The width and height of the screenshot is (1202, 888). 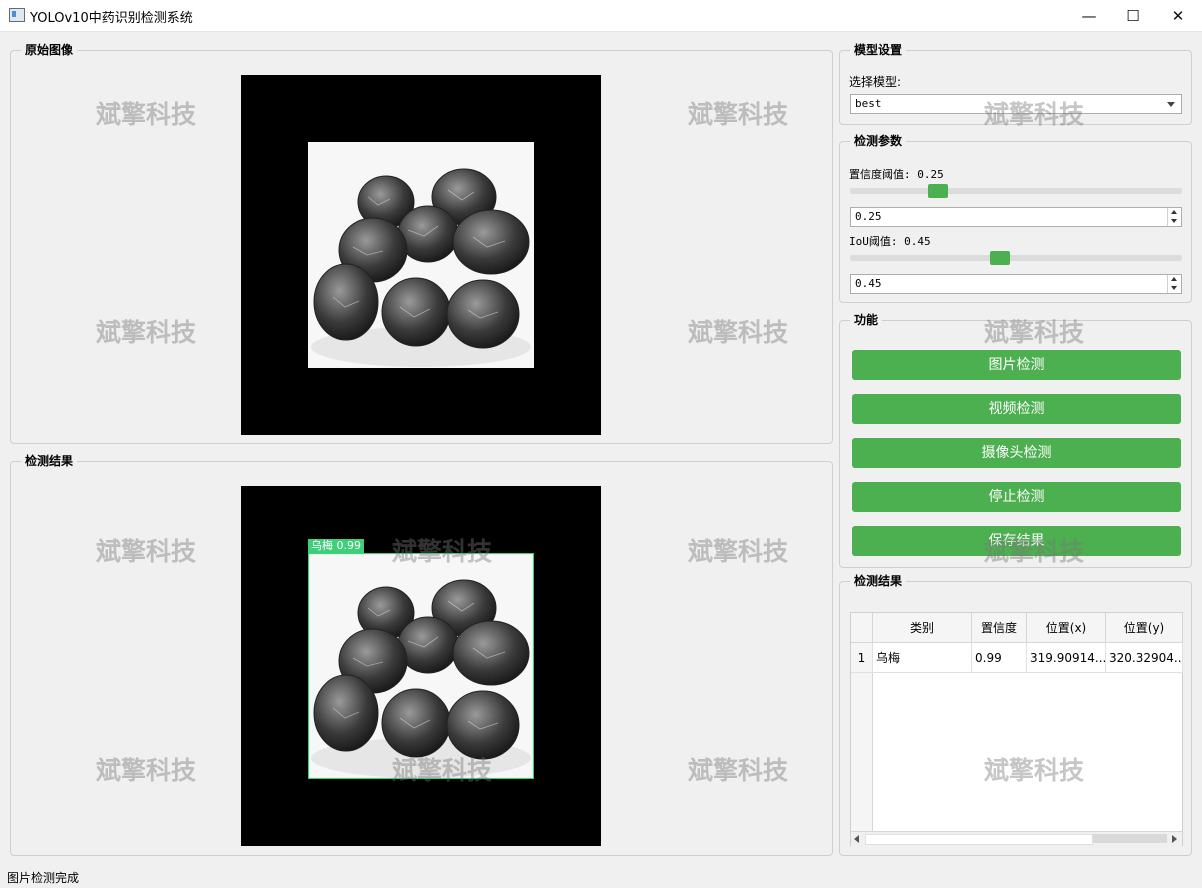 I want to click on result-image-view: 乌梅 0.99, so click(x=421, y=666).